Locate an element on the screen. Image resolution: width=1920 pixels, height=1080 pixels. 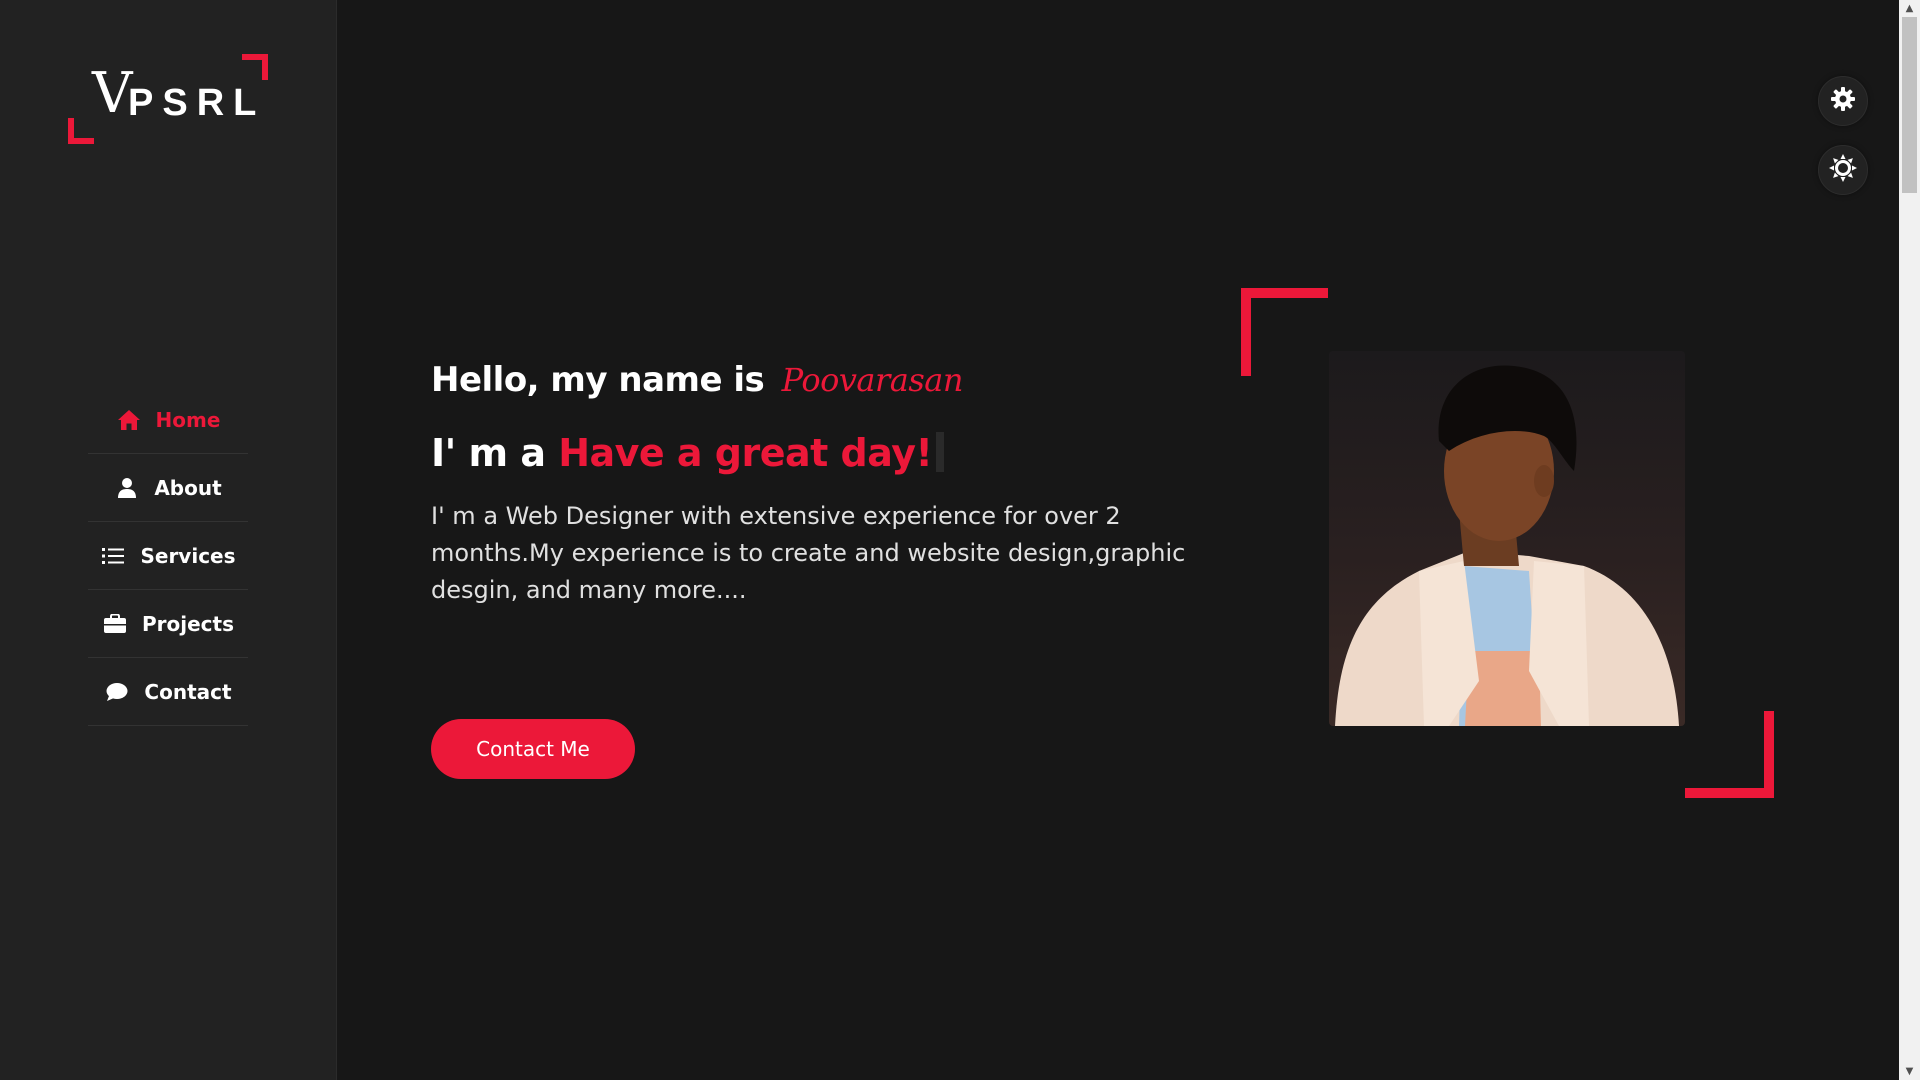
nav-item-services: Services is located at coordinates (168, 556).